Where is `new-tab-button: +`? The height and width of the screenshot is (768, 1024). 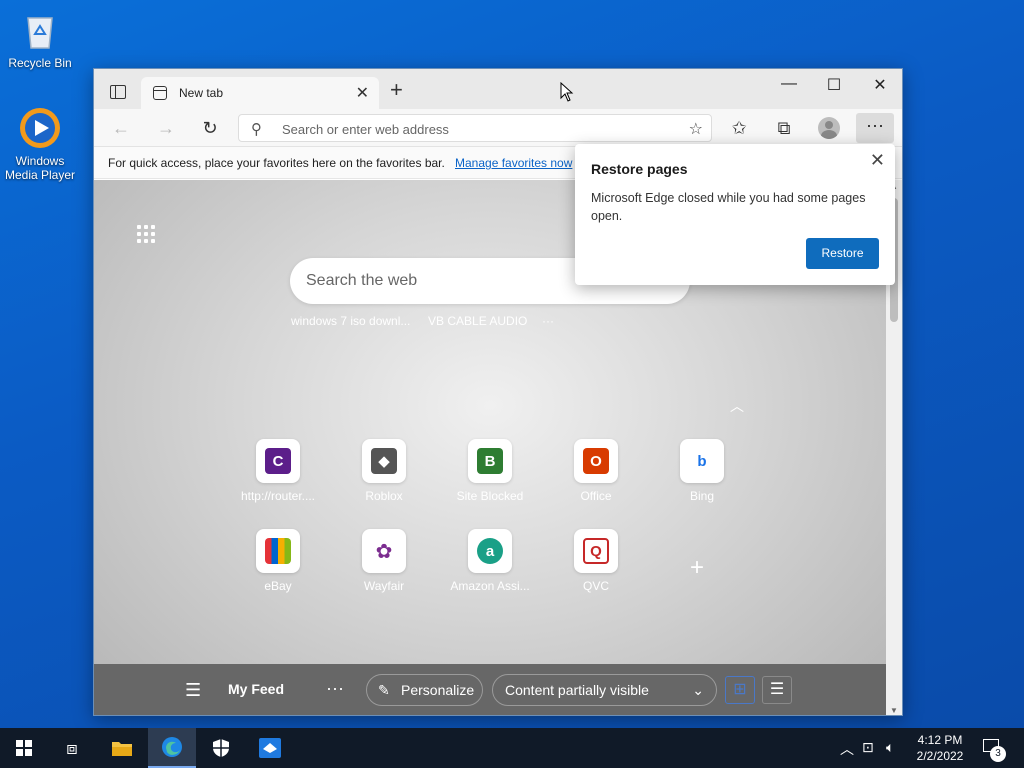 new-tab-button: + is located at coordinates (396, 90).